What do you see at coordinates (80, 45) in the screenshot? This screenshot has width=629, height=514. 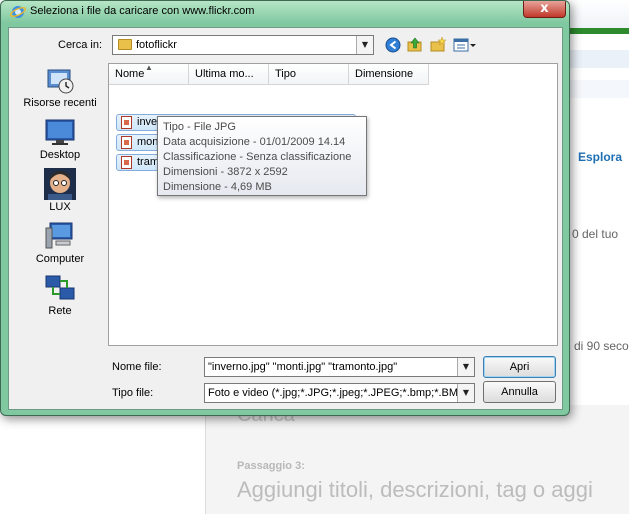 I see `look-in-label: Cerca in:` at bounding box center [80, 45].